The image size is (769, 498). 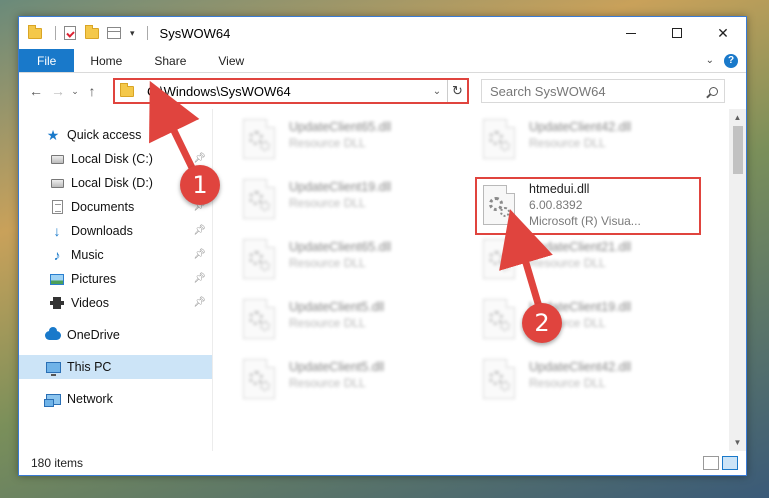 What do you see at coordinates (710, 60) in the screenshot?
I see `expand-ribbon-icon: ⌄` at bounding box center [710, 60].